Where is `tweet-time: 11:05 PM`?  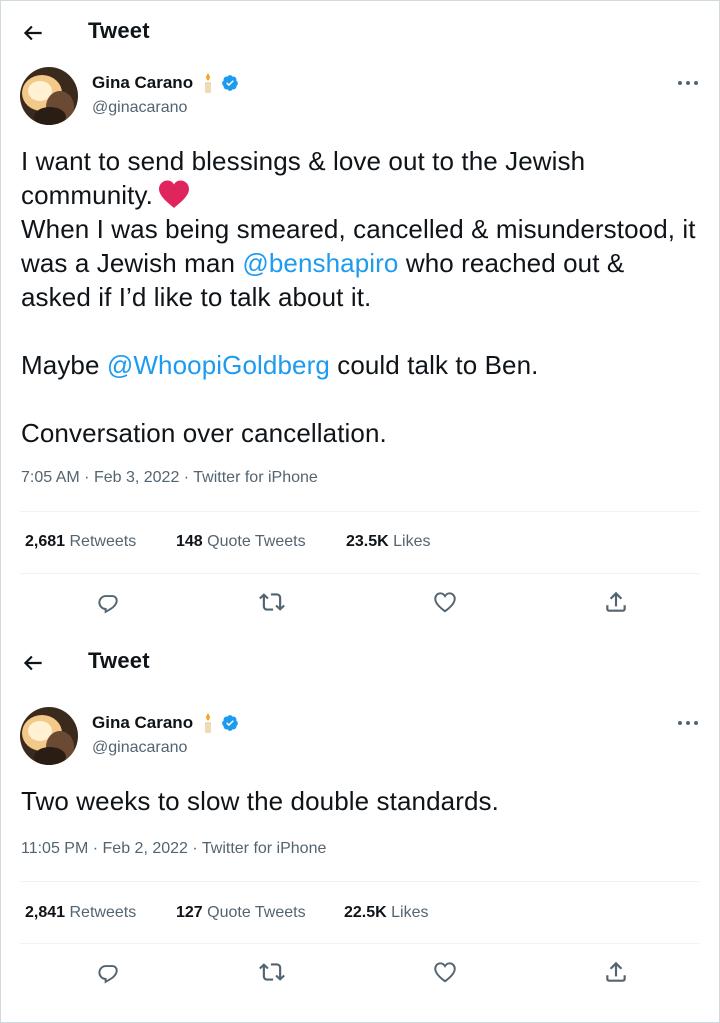 tweet-time: 11:05 PM is located at coordinates (54, 848).